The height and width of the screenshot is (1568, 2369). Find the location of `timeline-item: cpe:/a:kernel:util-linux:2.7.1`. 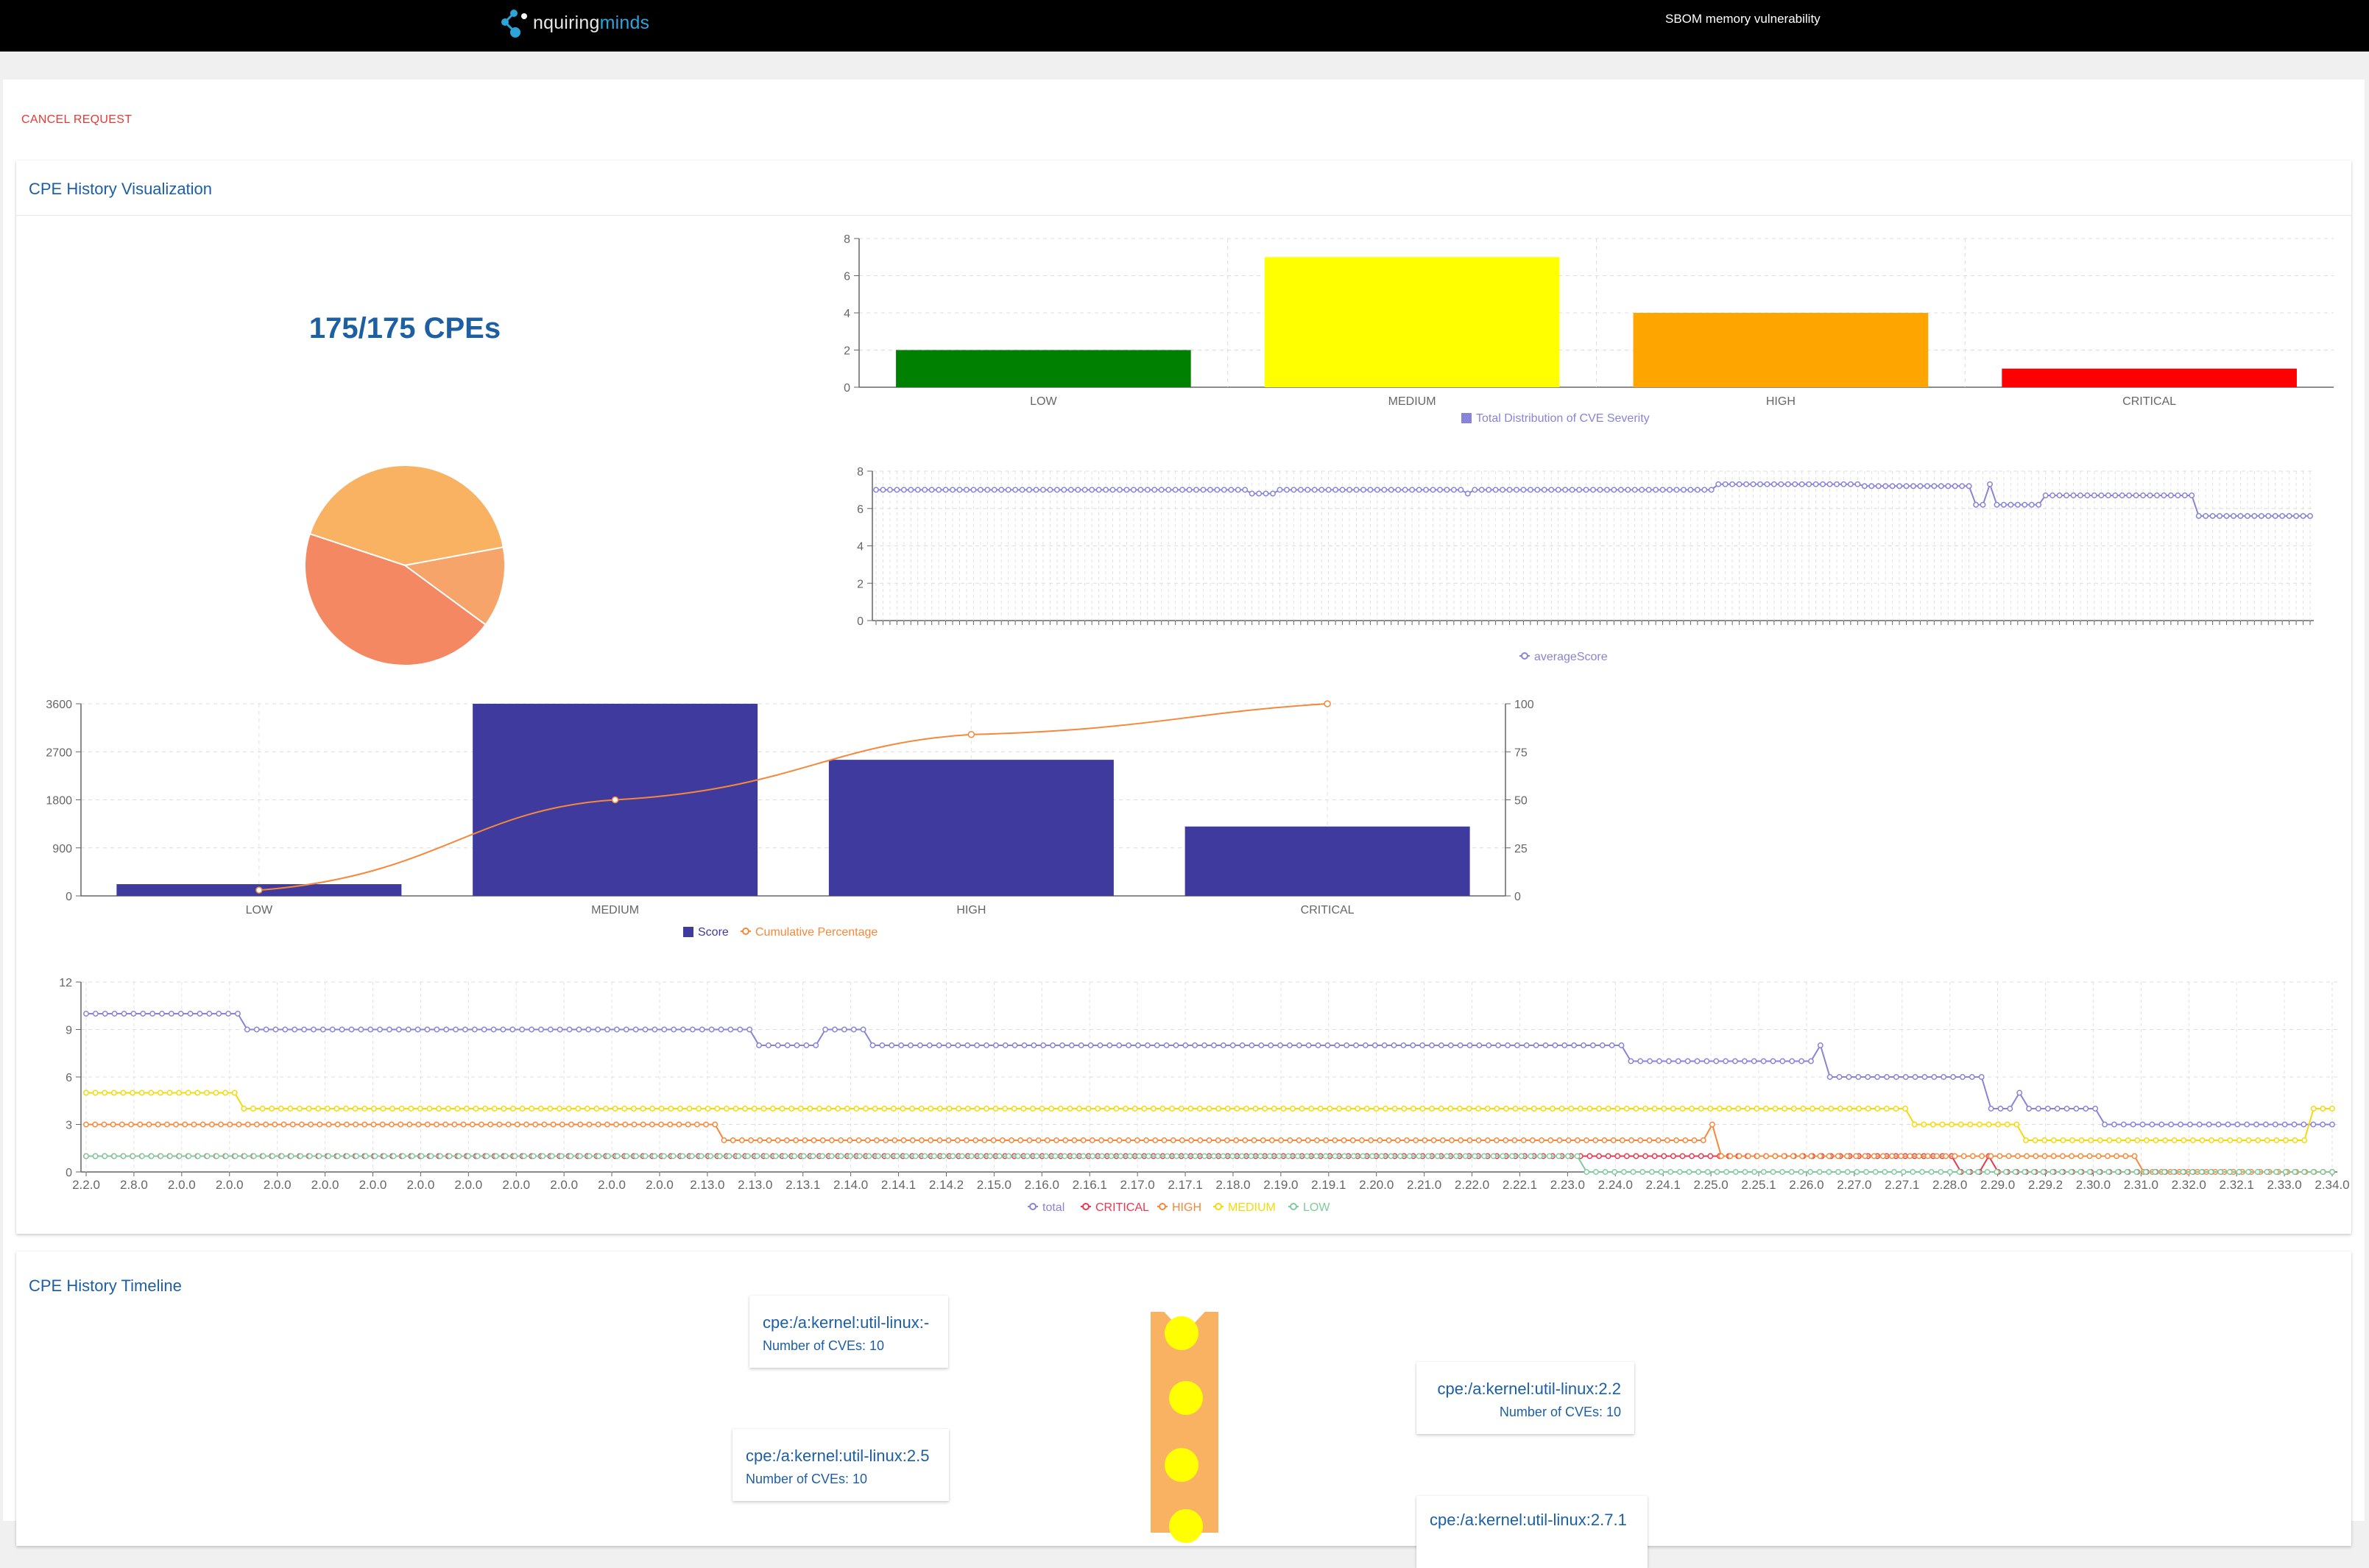

timeline-item: cpe:/a:kernel:util-linux:2.7.1 is located at coordinates (1532, 1532).